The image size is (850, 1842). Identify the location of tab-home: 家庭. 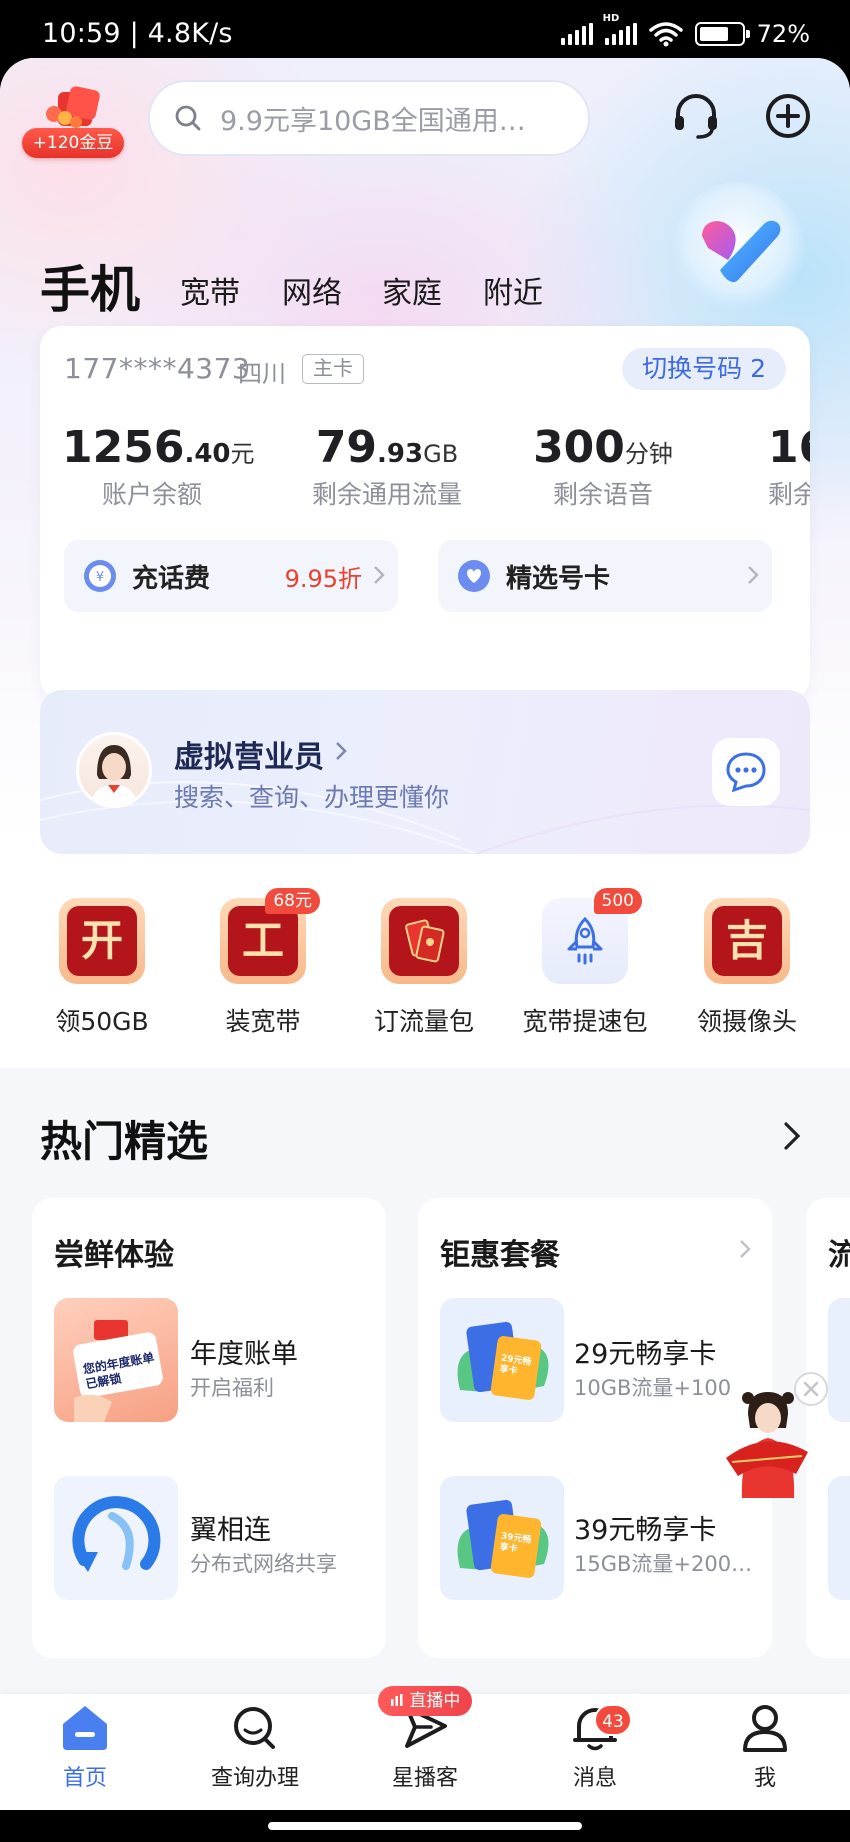
(412, 290).